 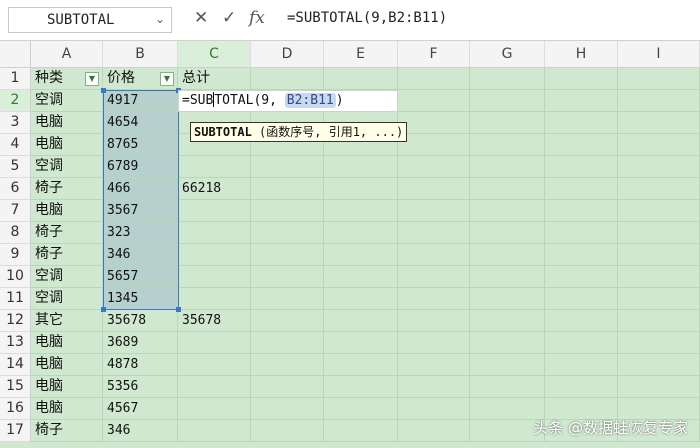 What do you see at coordinates (434, 54) in the screenshot?
I see `column-header-F: F` at bounding box center [434, 54].